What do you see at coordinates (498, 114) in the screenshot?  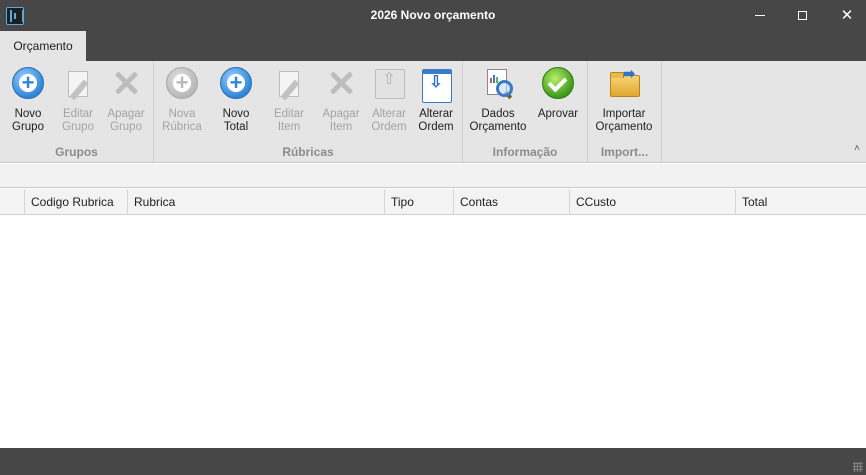 I see `dados-orcamento-label-1: Dados` at bounding box center [498, 114].